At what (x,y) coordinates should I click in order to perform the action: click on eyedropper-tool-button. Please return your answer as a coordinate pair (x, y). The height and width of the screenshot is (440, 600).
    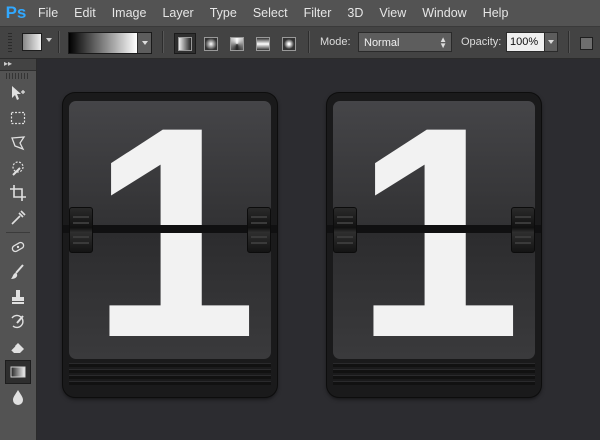
    Looking at the image, I should click on (18, 218).